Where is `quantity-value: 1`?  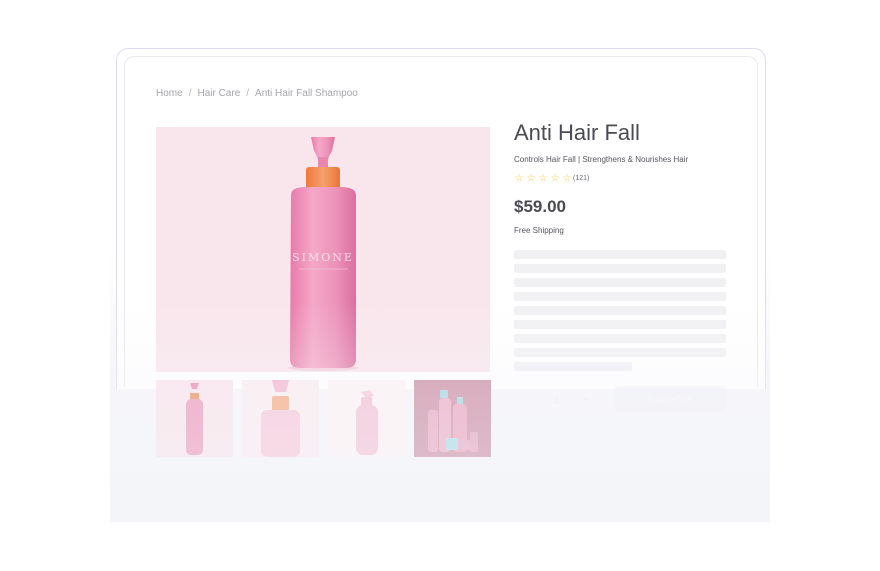 quantity-value: 1 is located at coordinates (557, 400).